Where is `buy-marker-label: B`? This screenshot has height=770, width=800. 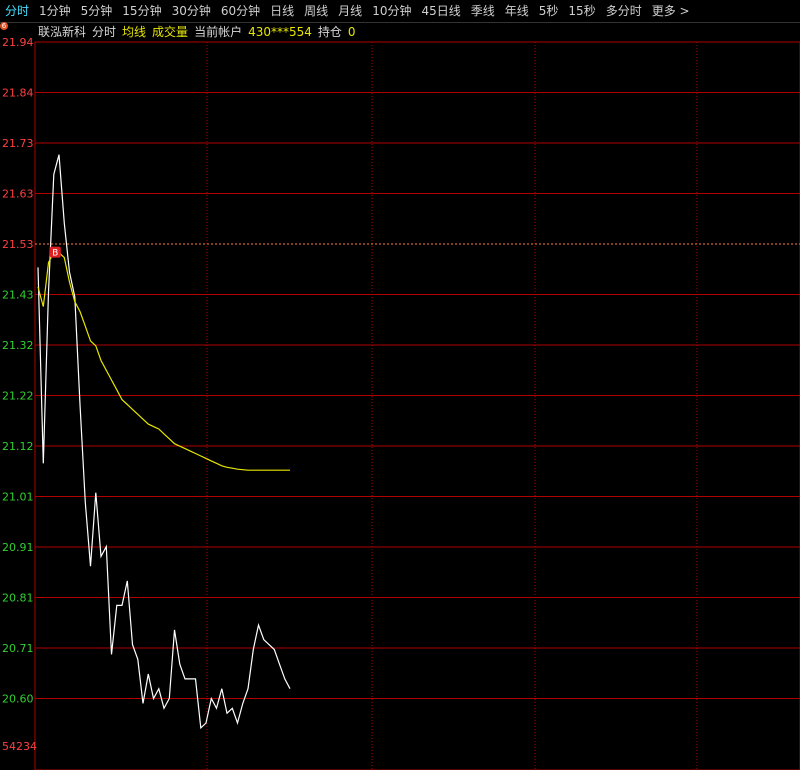 buy-marker-label: B is located at coordinates (55, 254).